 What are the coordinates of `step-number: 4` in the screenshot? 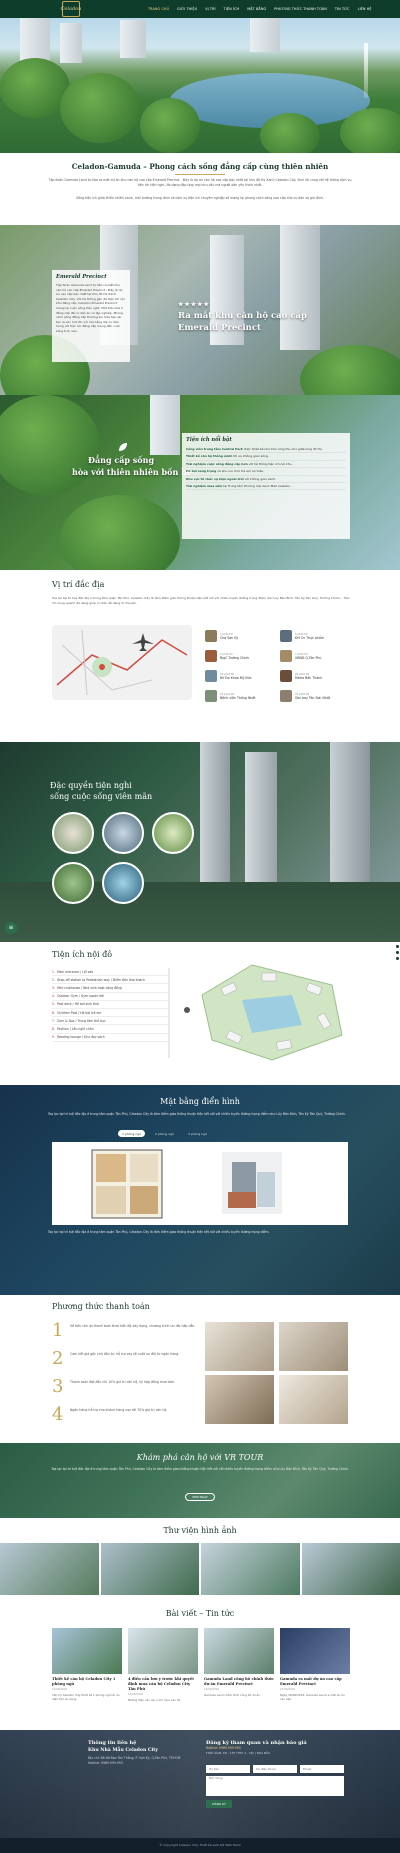 It's located at (58, 1414).